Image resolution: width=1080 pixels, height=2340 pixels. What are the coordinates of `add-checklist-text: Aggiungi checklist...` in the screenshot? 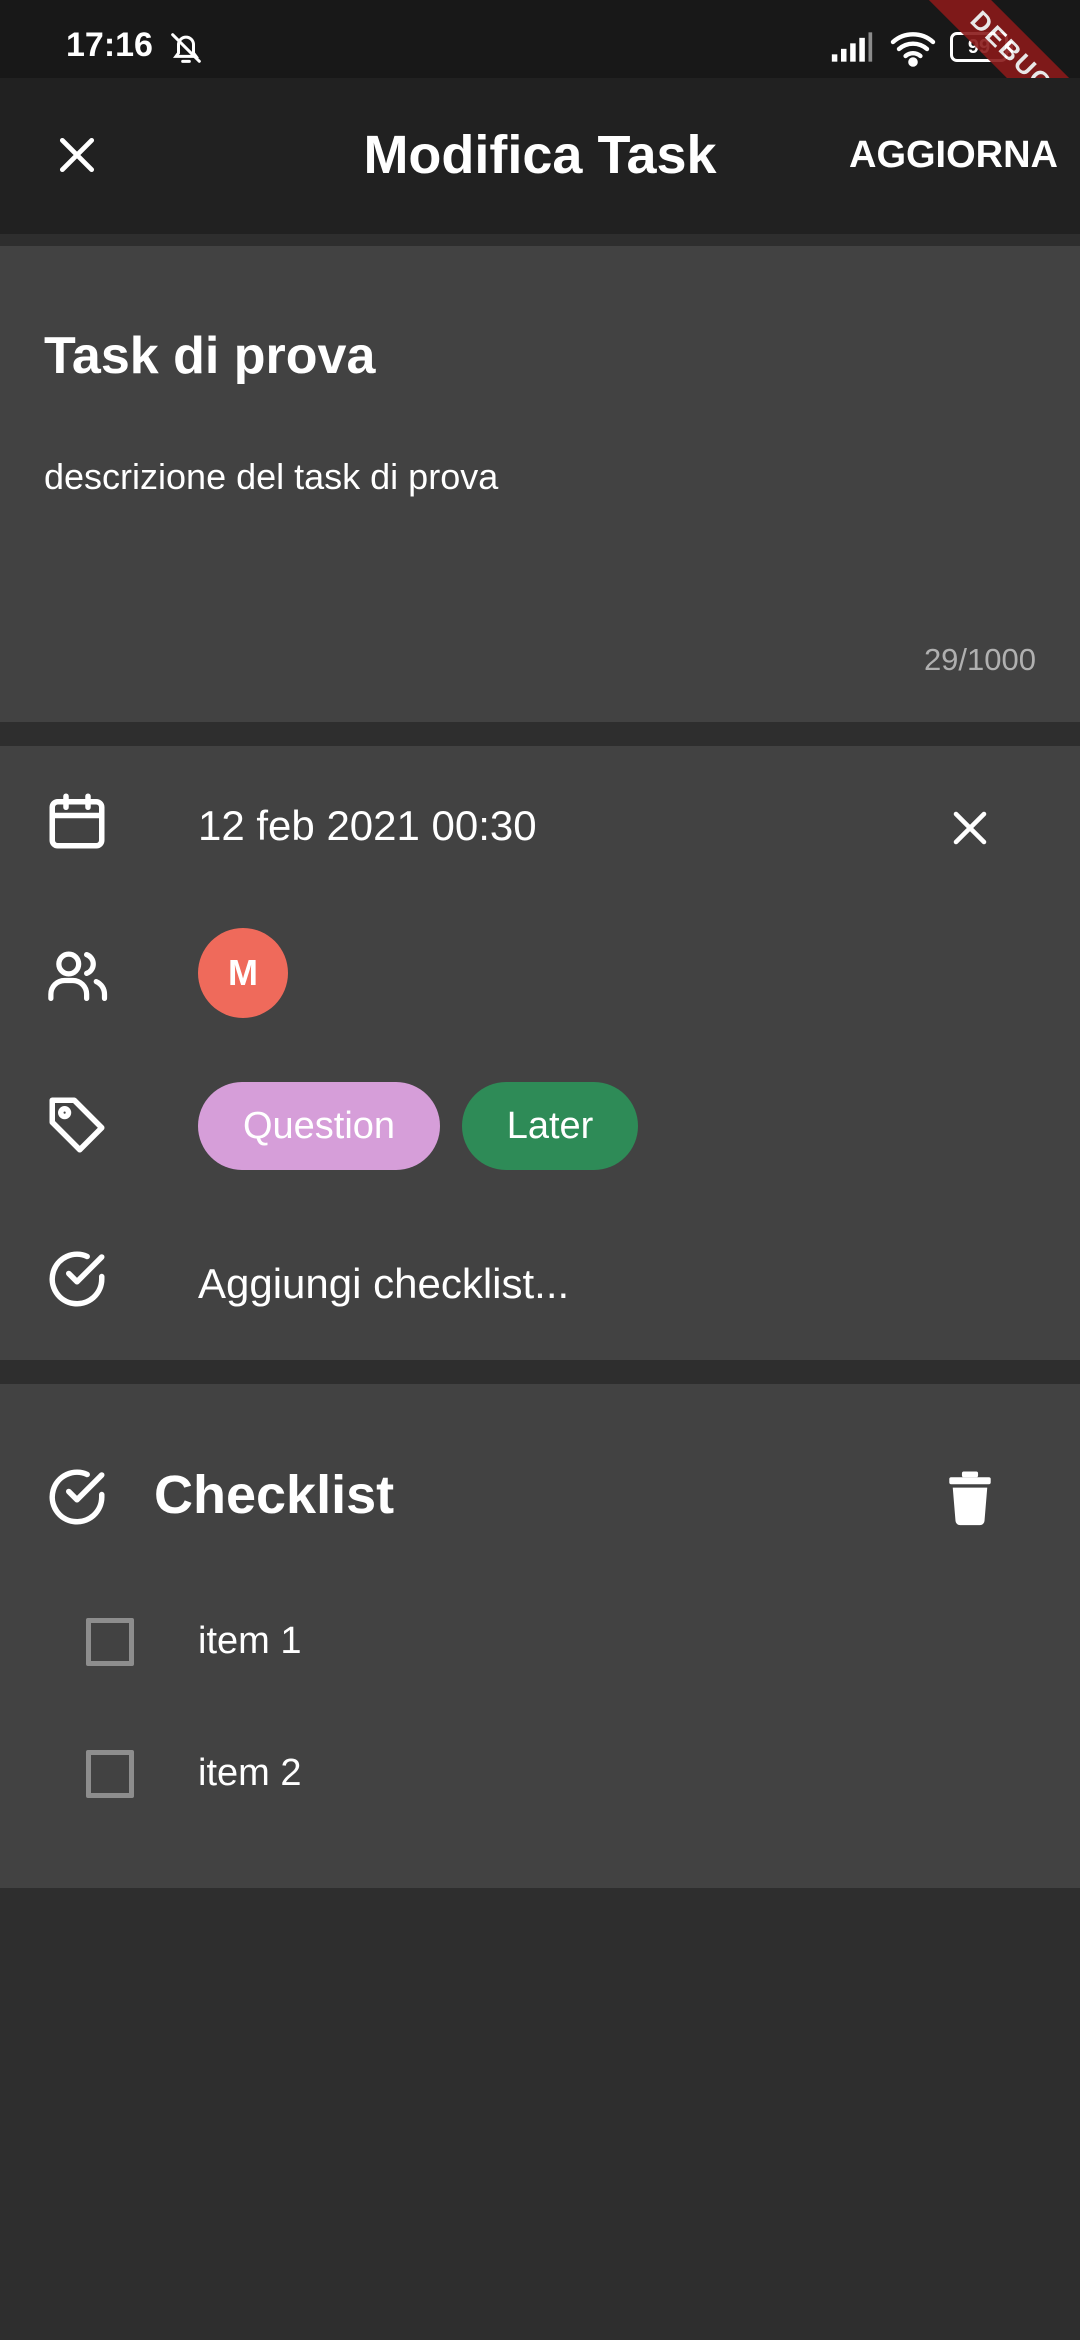 It's located at (384, 1283).